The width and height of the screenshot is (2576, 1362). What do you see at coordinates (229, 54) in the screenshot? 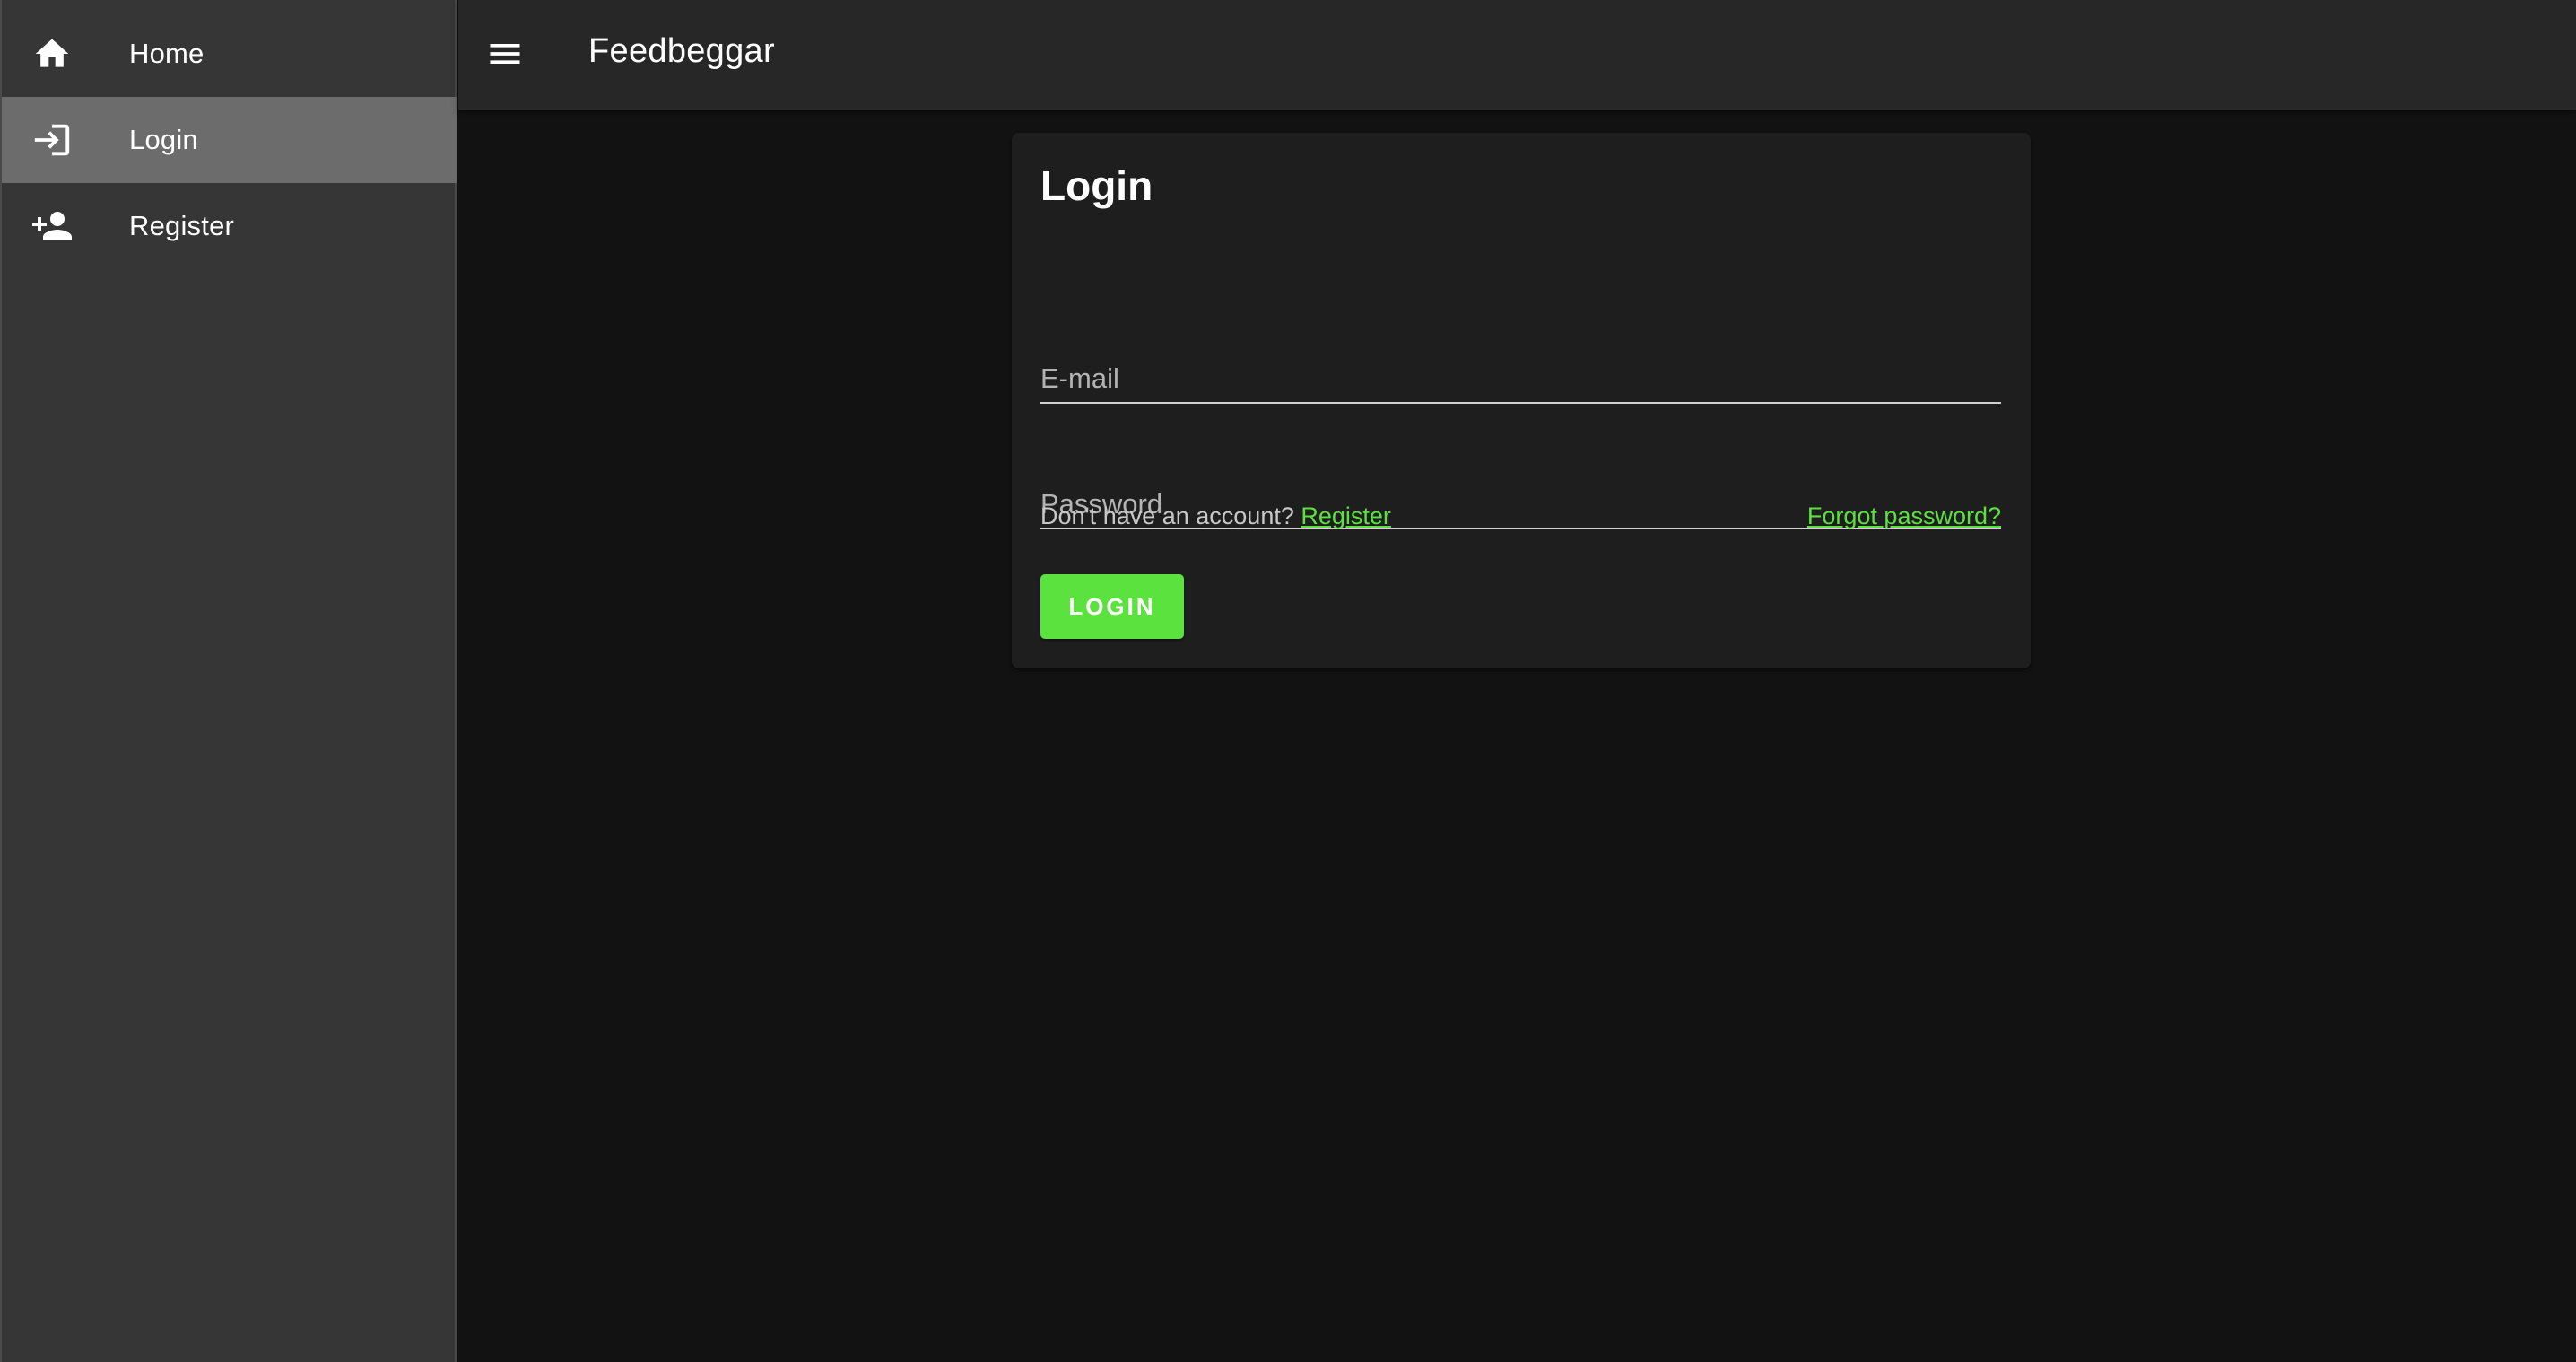
I see `sidebar-item-home: Home` at bounding box center [229, 54].